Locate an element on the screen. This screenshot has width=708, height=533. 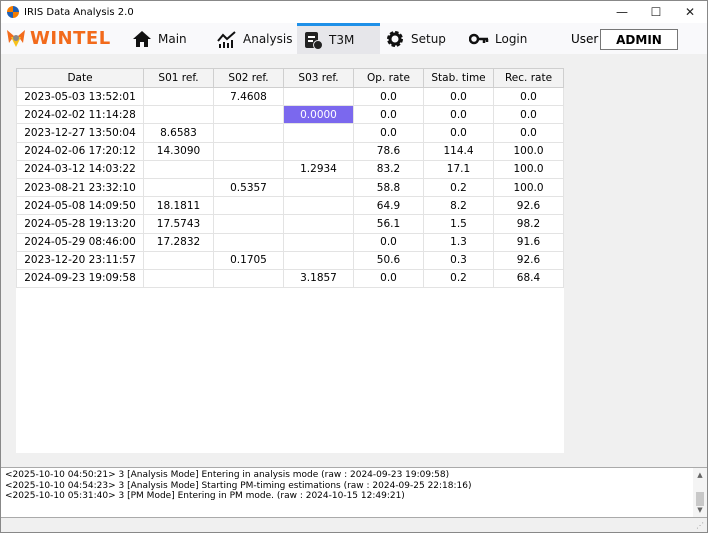
close-button: ✕ is located at coordinates (690, 12).